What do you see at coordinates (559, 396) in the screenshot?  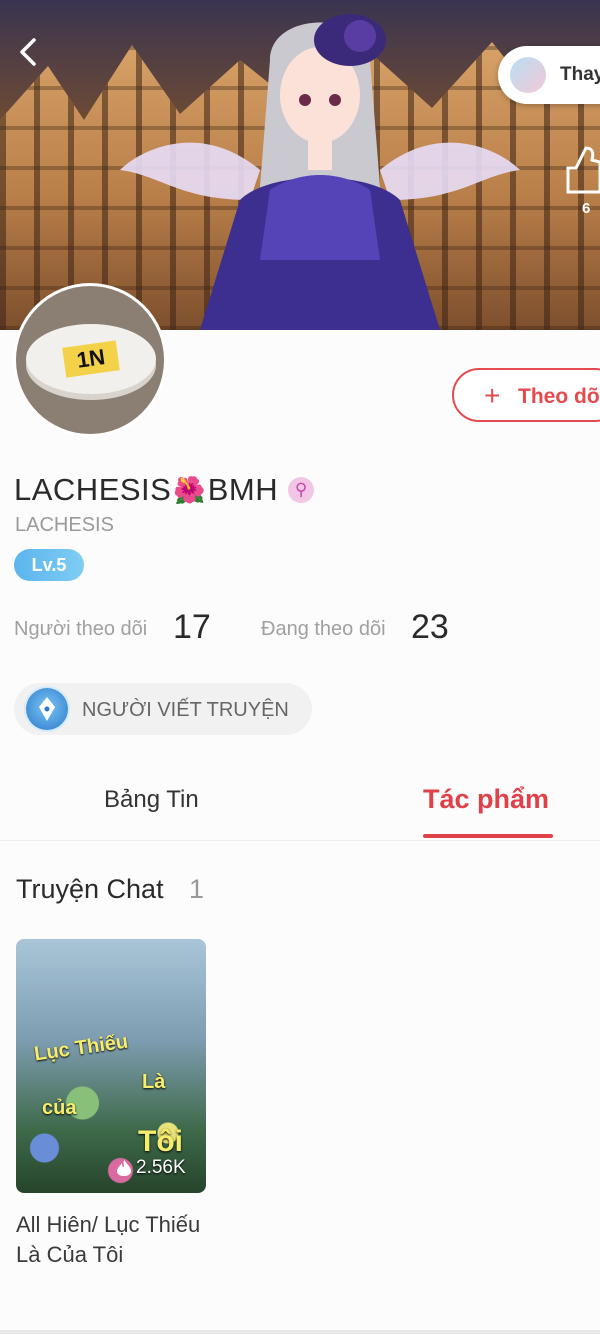 I see `follow-button-label: Theo dõi` at bounding box center [559, 396].